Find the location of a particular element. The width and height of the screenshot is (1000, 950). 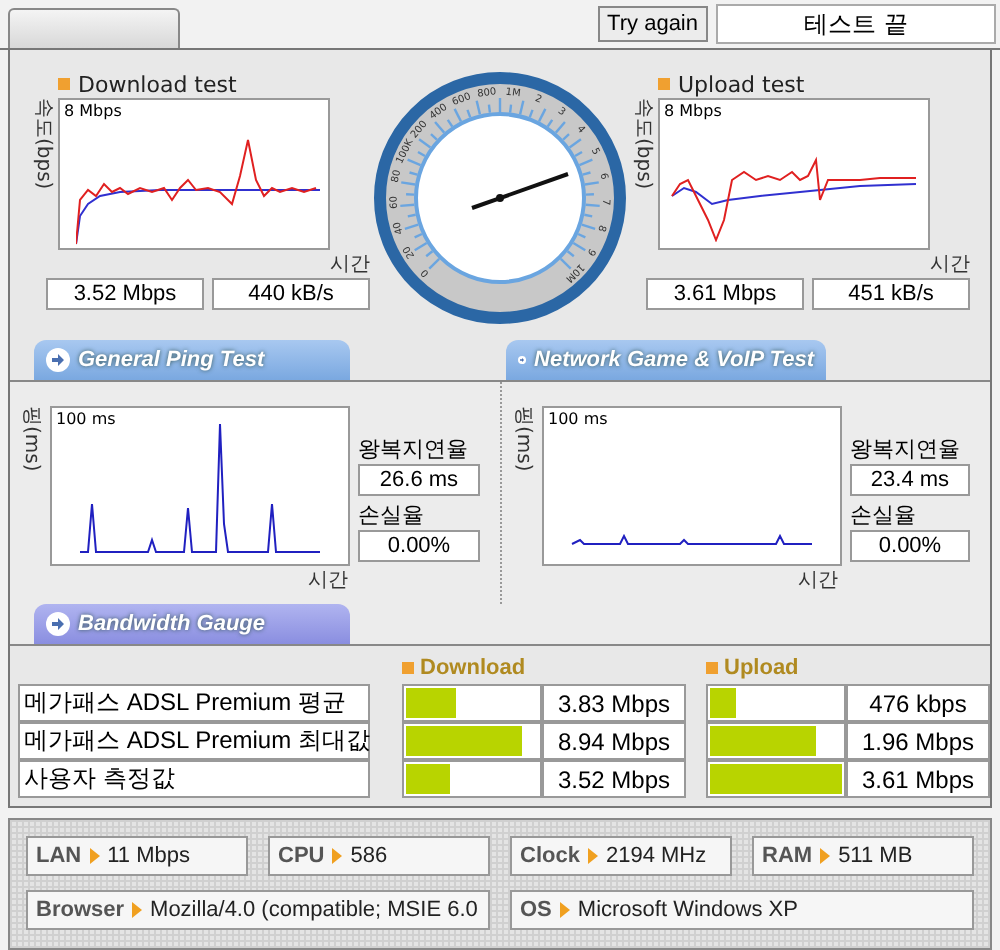

chart-title: Download test is located at coordinates (157, 84).